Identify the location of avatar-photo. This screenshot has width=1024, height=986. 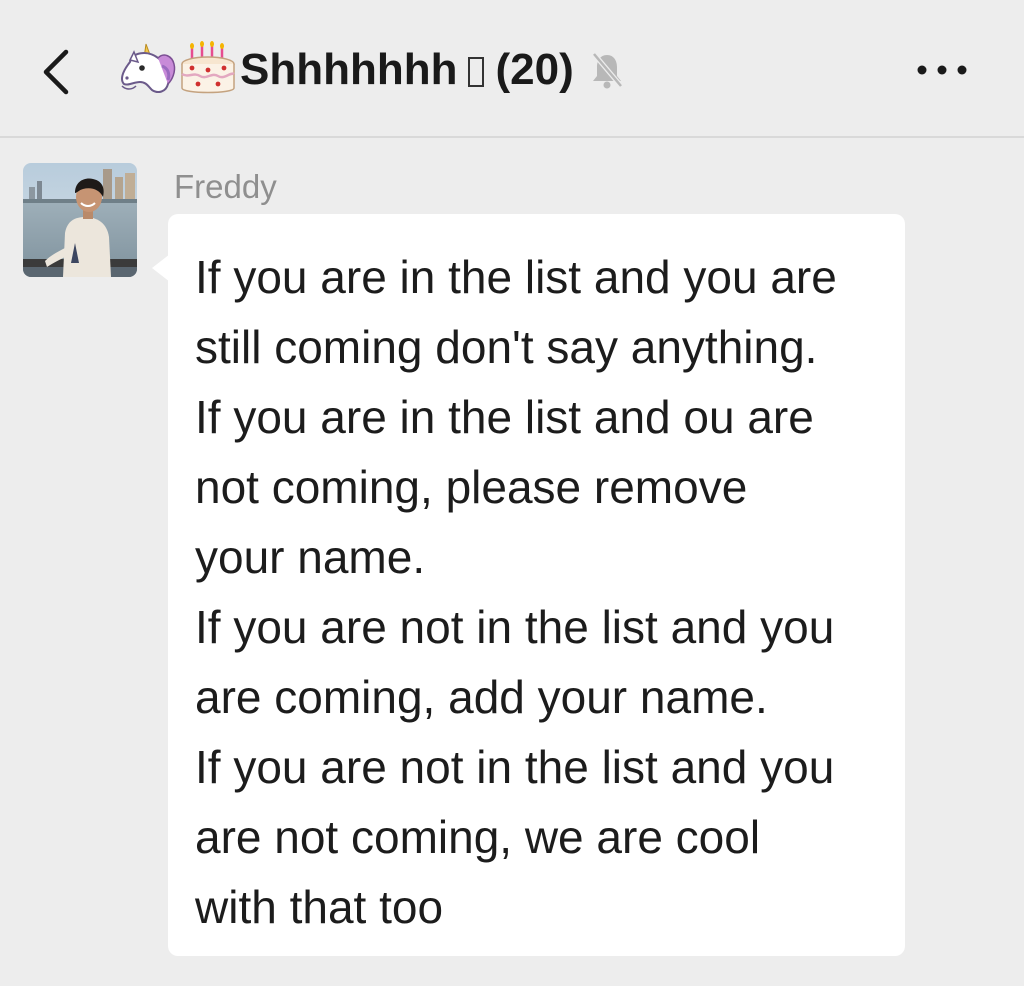
(80, 220).